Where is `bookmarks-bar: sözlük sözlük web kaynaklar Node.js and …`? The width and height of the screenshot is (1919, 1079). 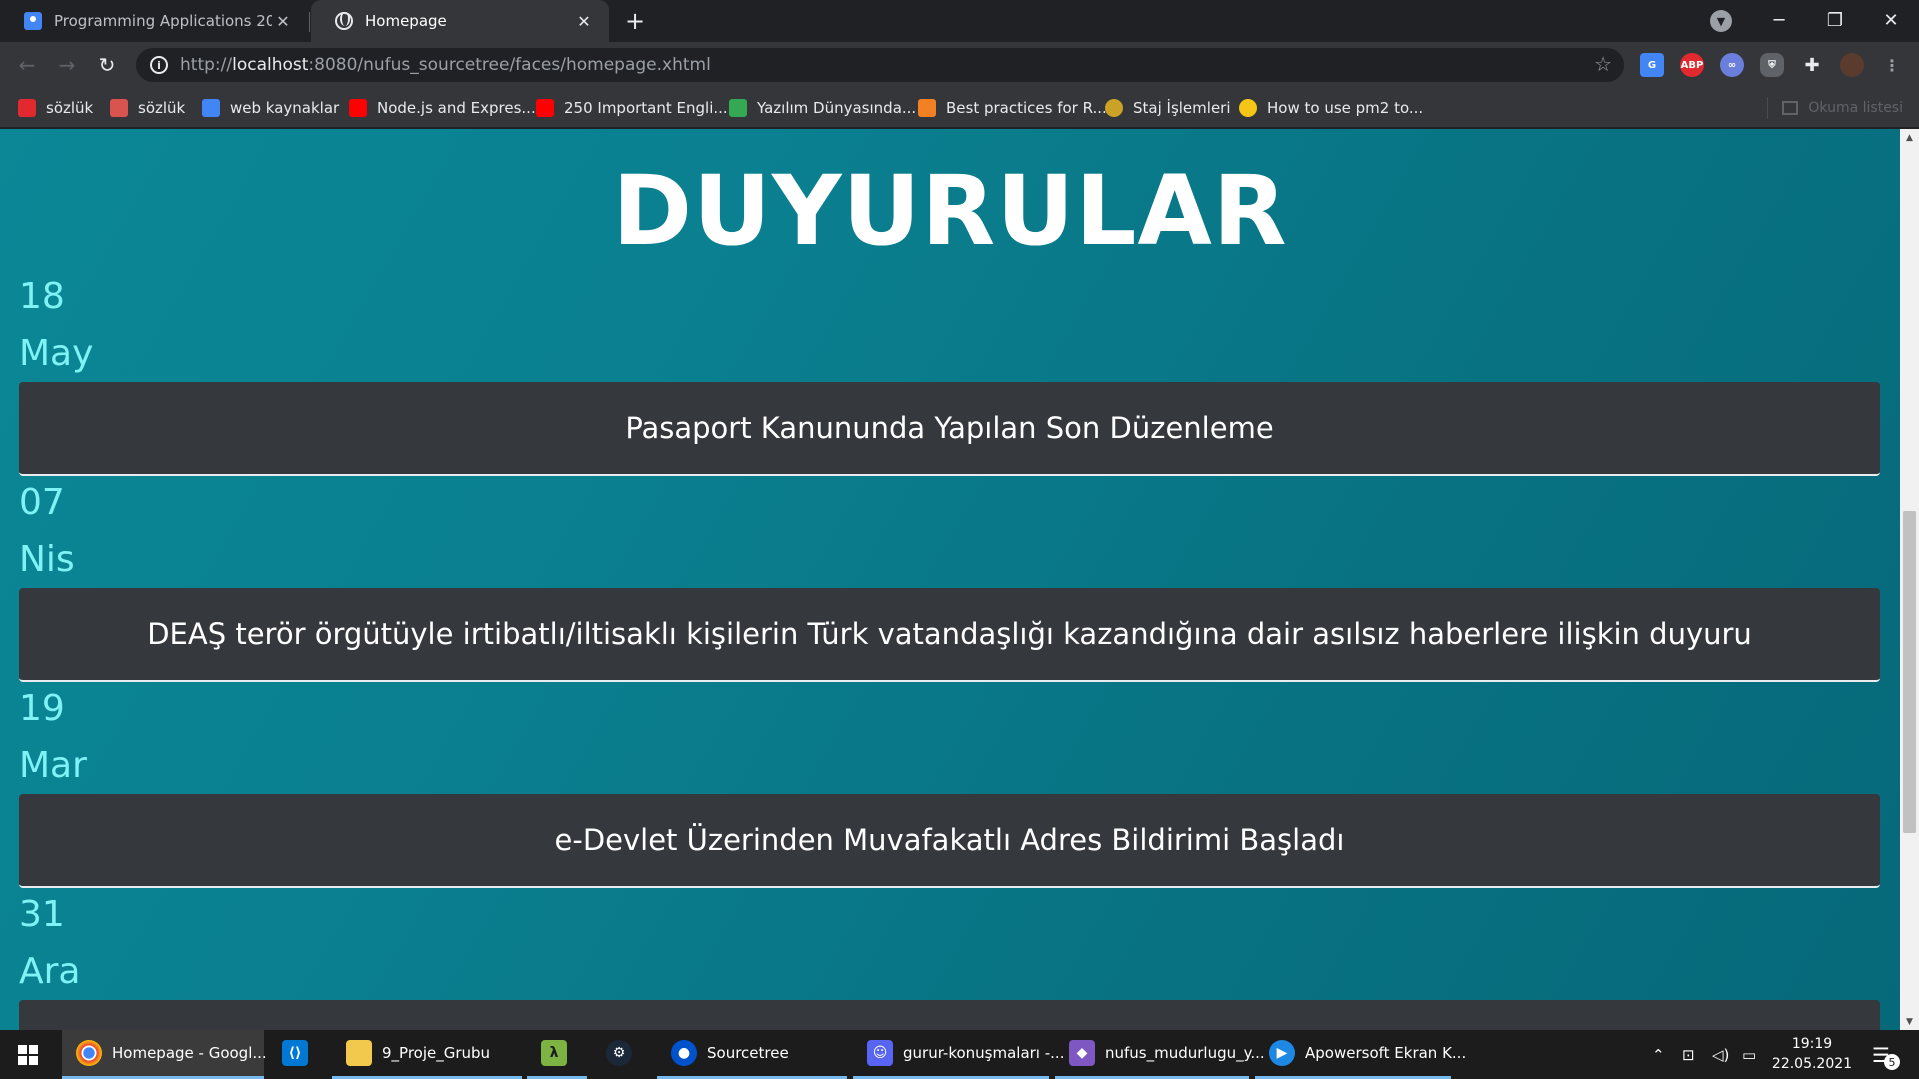
bookmarks-bar: sözlük sözlük web kaynaklar Node.js and … is located at coordinates (959, 108).